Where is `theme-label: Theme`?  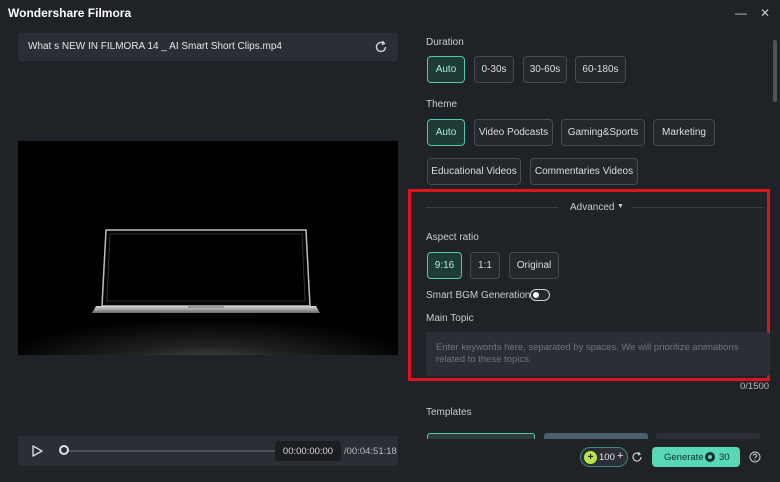 theme-label: Theme is located at coordinates (442, 104).